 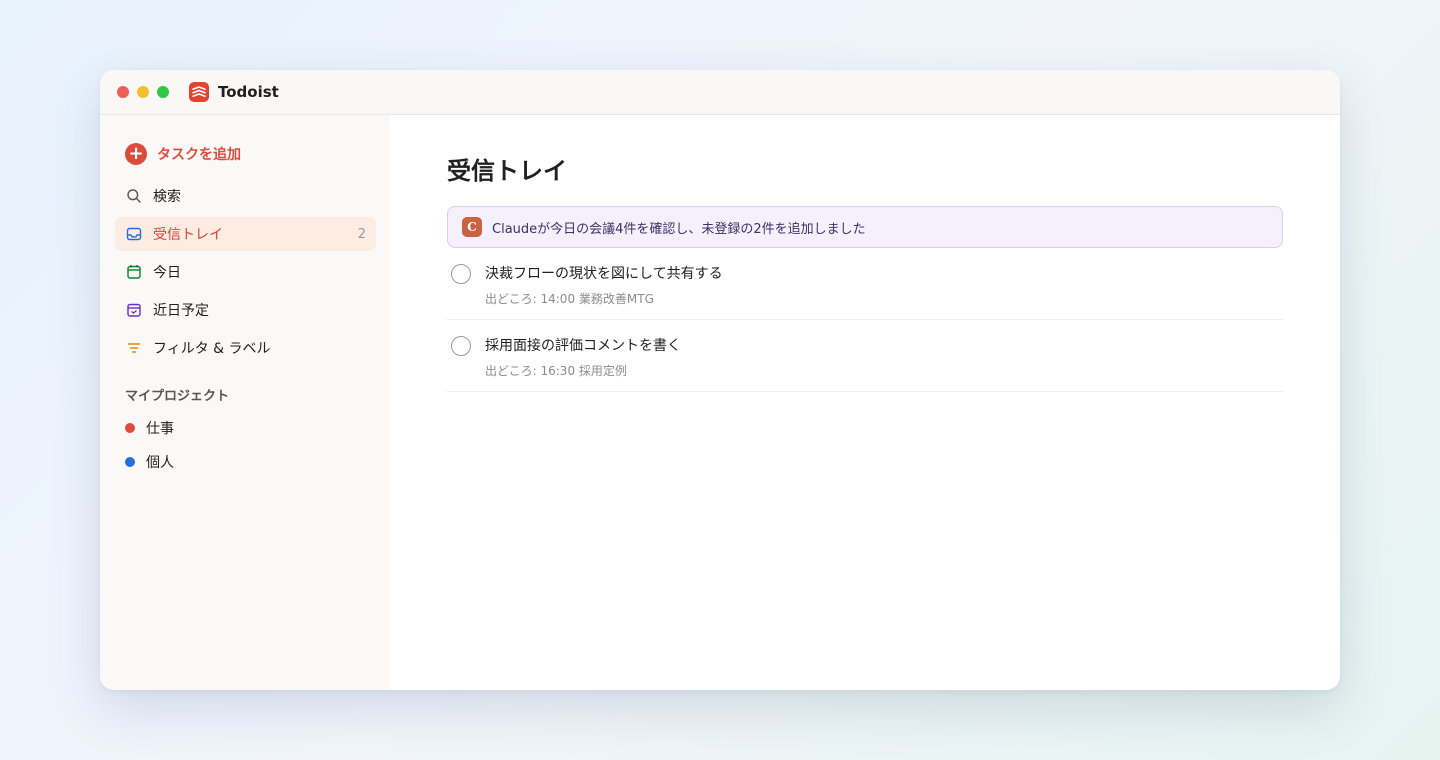 I want to click on close-window-button, so click(x=123, y=92).